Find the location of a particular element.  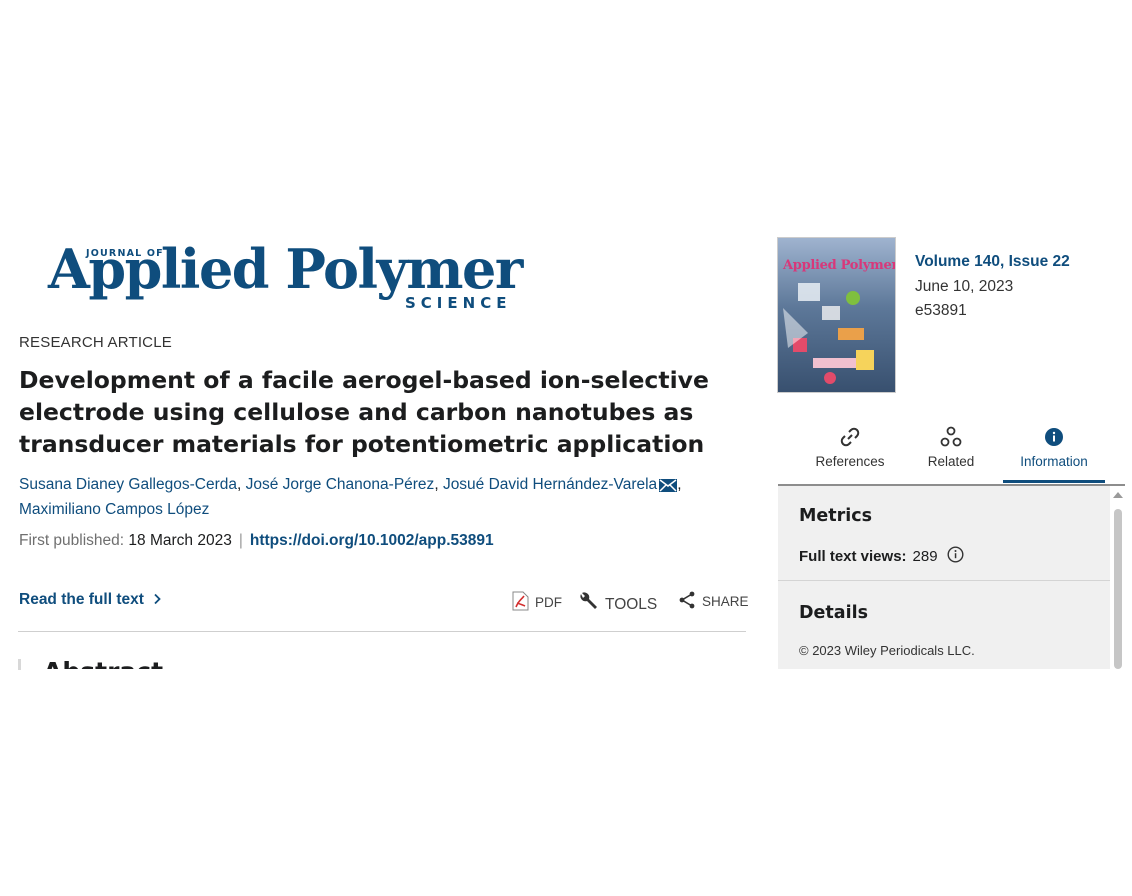

author-link: José Jorge Chanona-Pérez is located at coordinates (340, 484).